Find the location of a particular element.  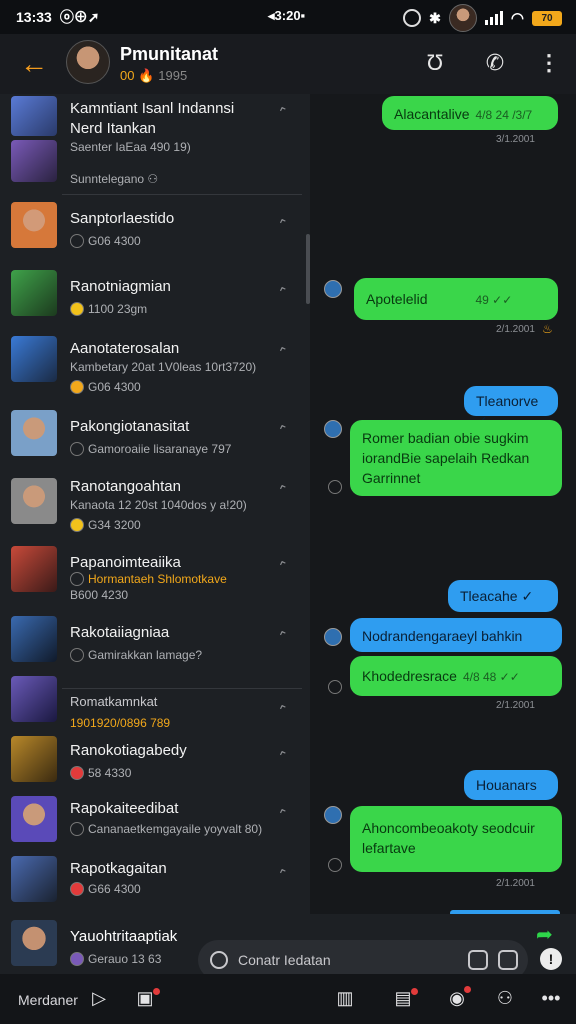

contact-preview: Gamoroaiie lisaranaye 797 is located at coordinates (150, 449).